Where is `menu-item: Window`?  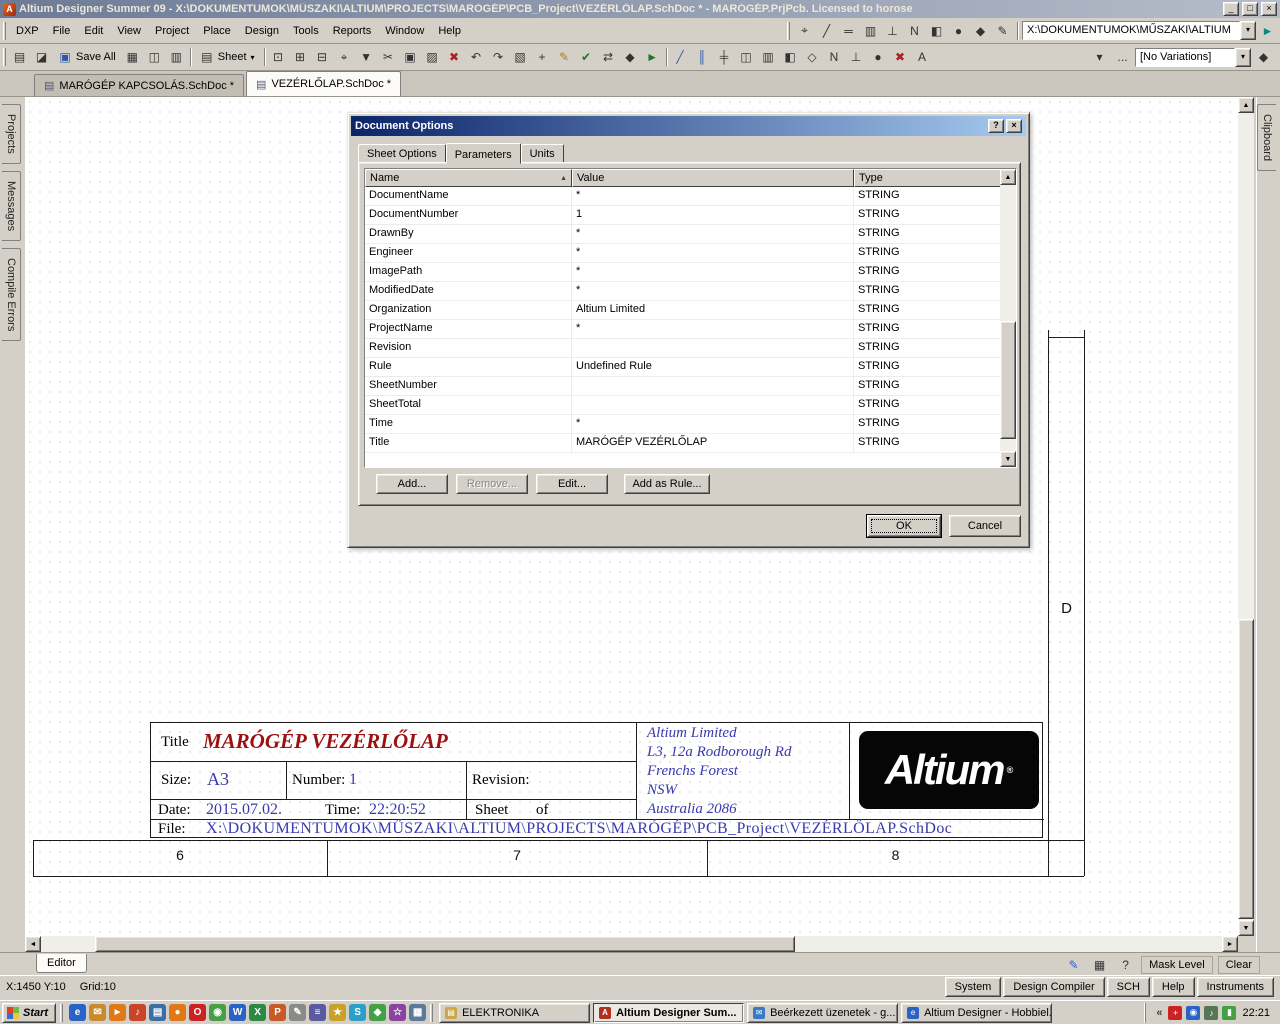 menu-item: Window is located at coordinates (404, 31).